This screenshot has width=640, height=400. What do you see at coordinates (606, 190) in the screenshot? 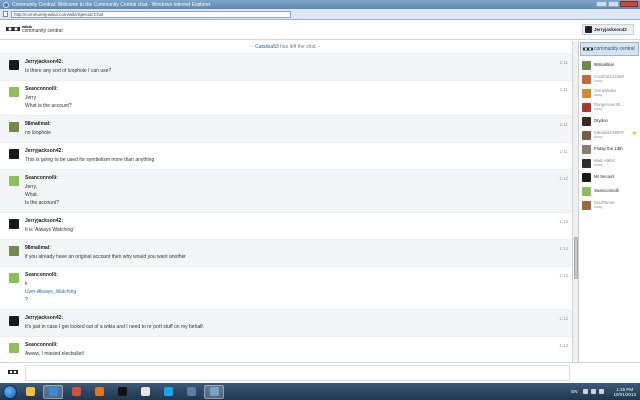
I see `user-info: Seanconnolli` at bounding box center [606, 190].